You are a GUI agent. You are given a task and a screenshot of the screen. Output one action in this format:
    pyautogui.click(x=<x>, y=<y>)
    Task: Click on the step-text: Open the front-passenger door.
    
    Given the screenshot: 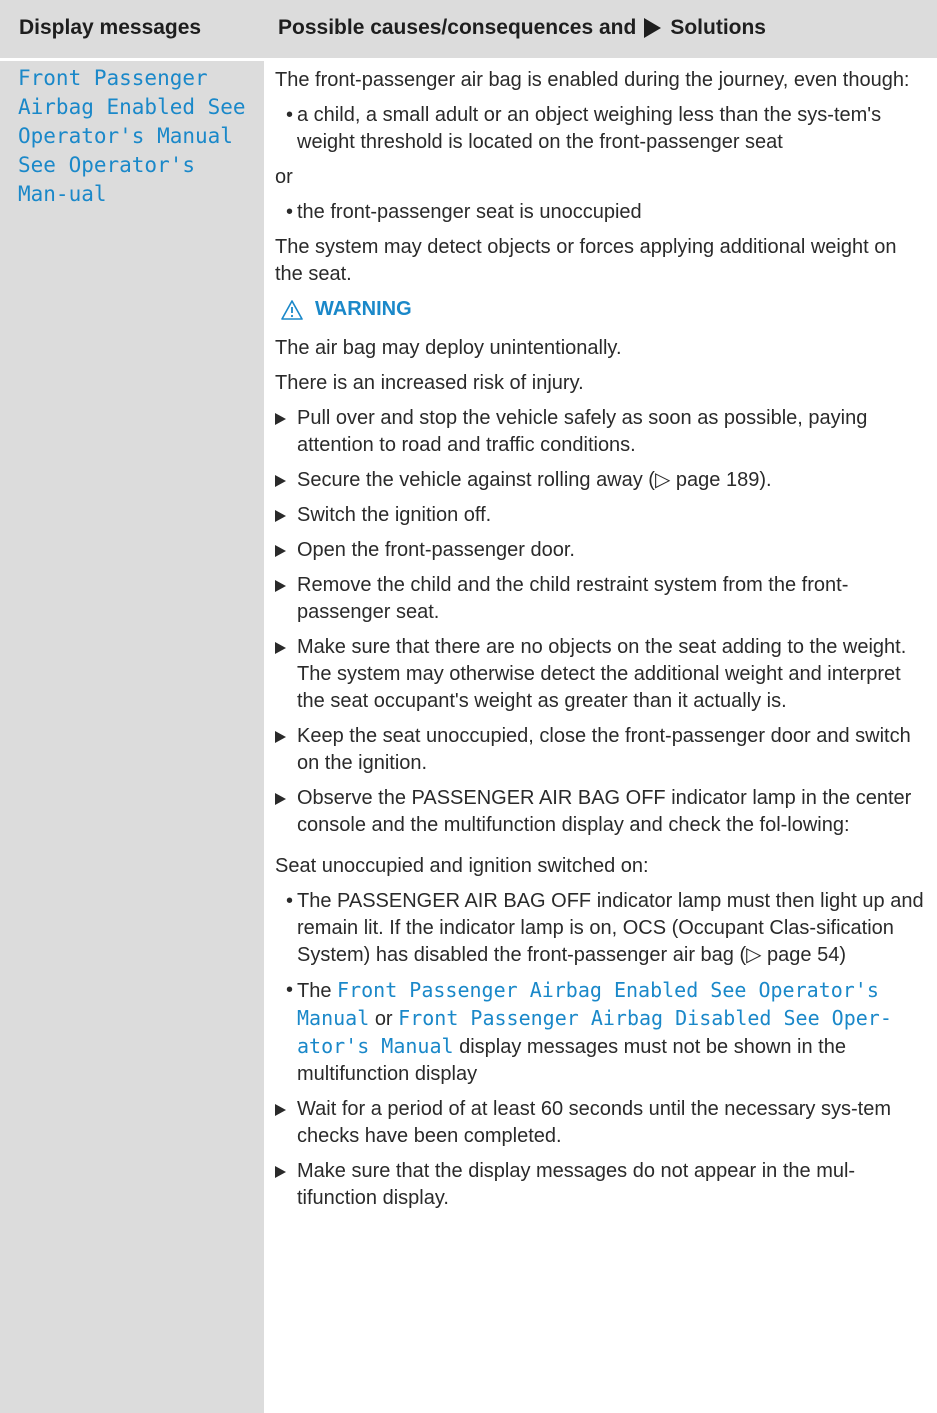 What is the action you would take?
    pyautogui.click(x=436, y=550)
    